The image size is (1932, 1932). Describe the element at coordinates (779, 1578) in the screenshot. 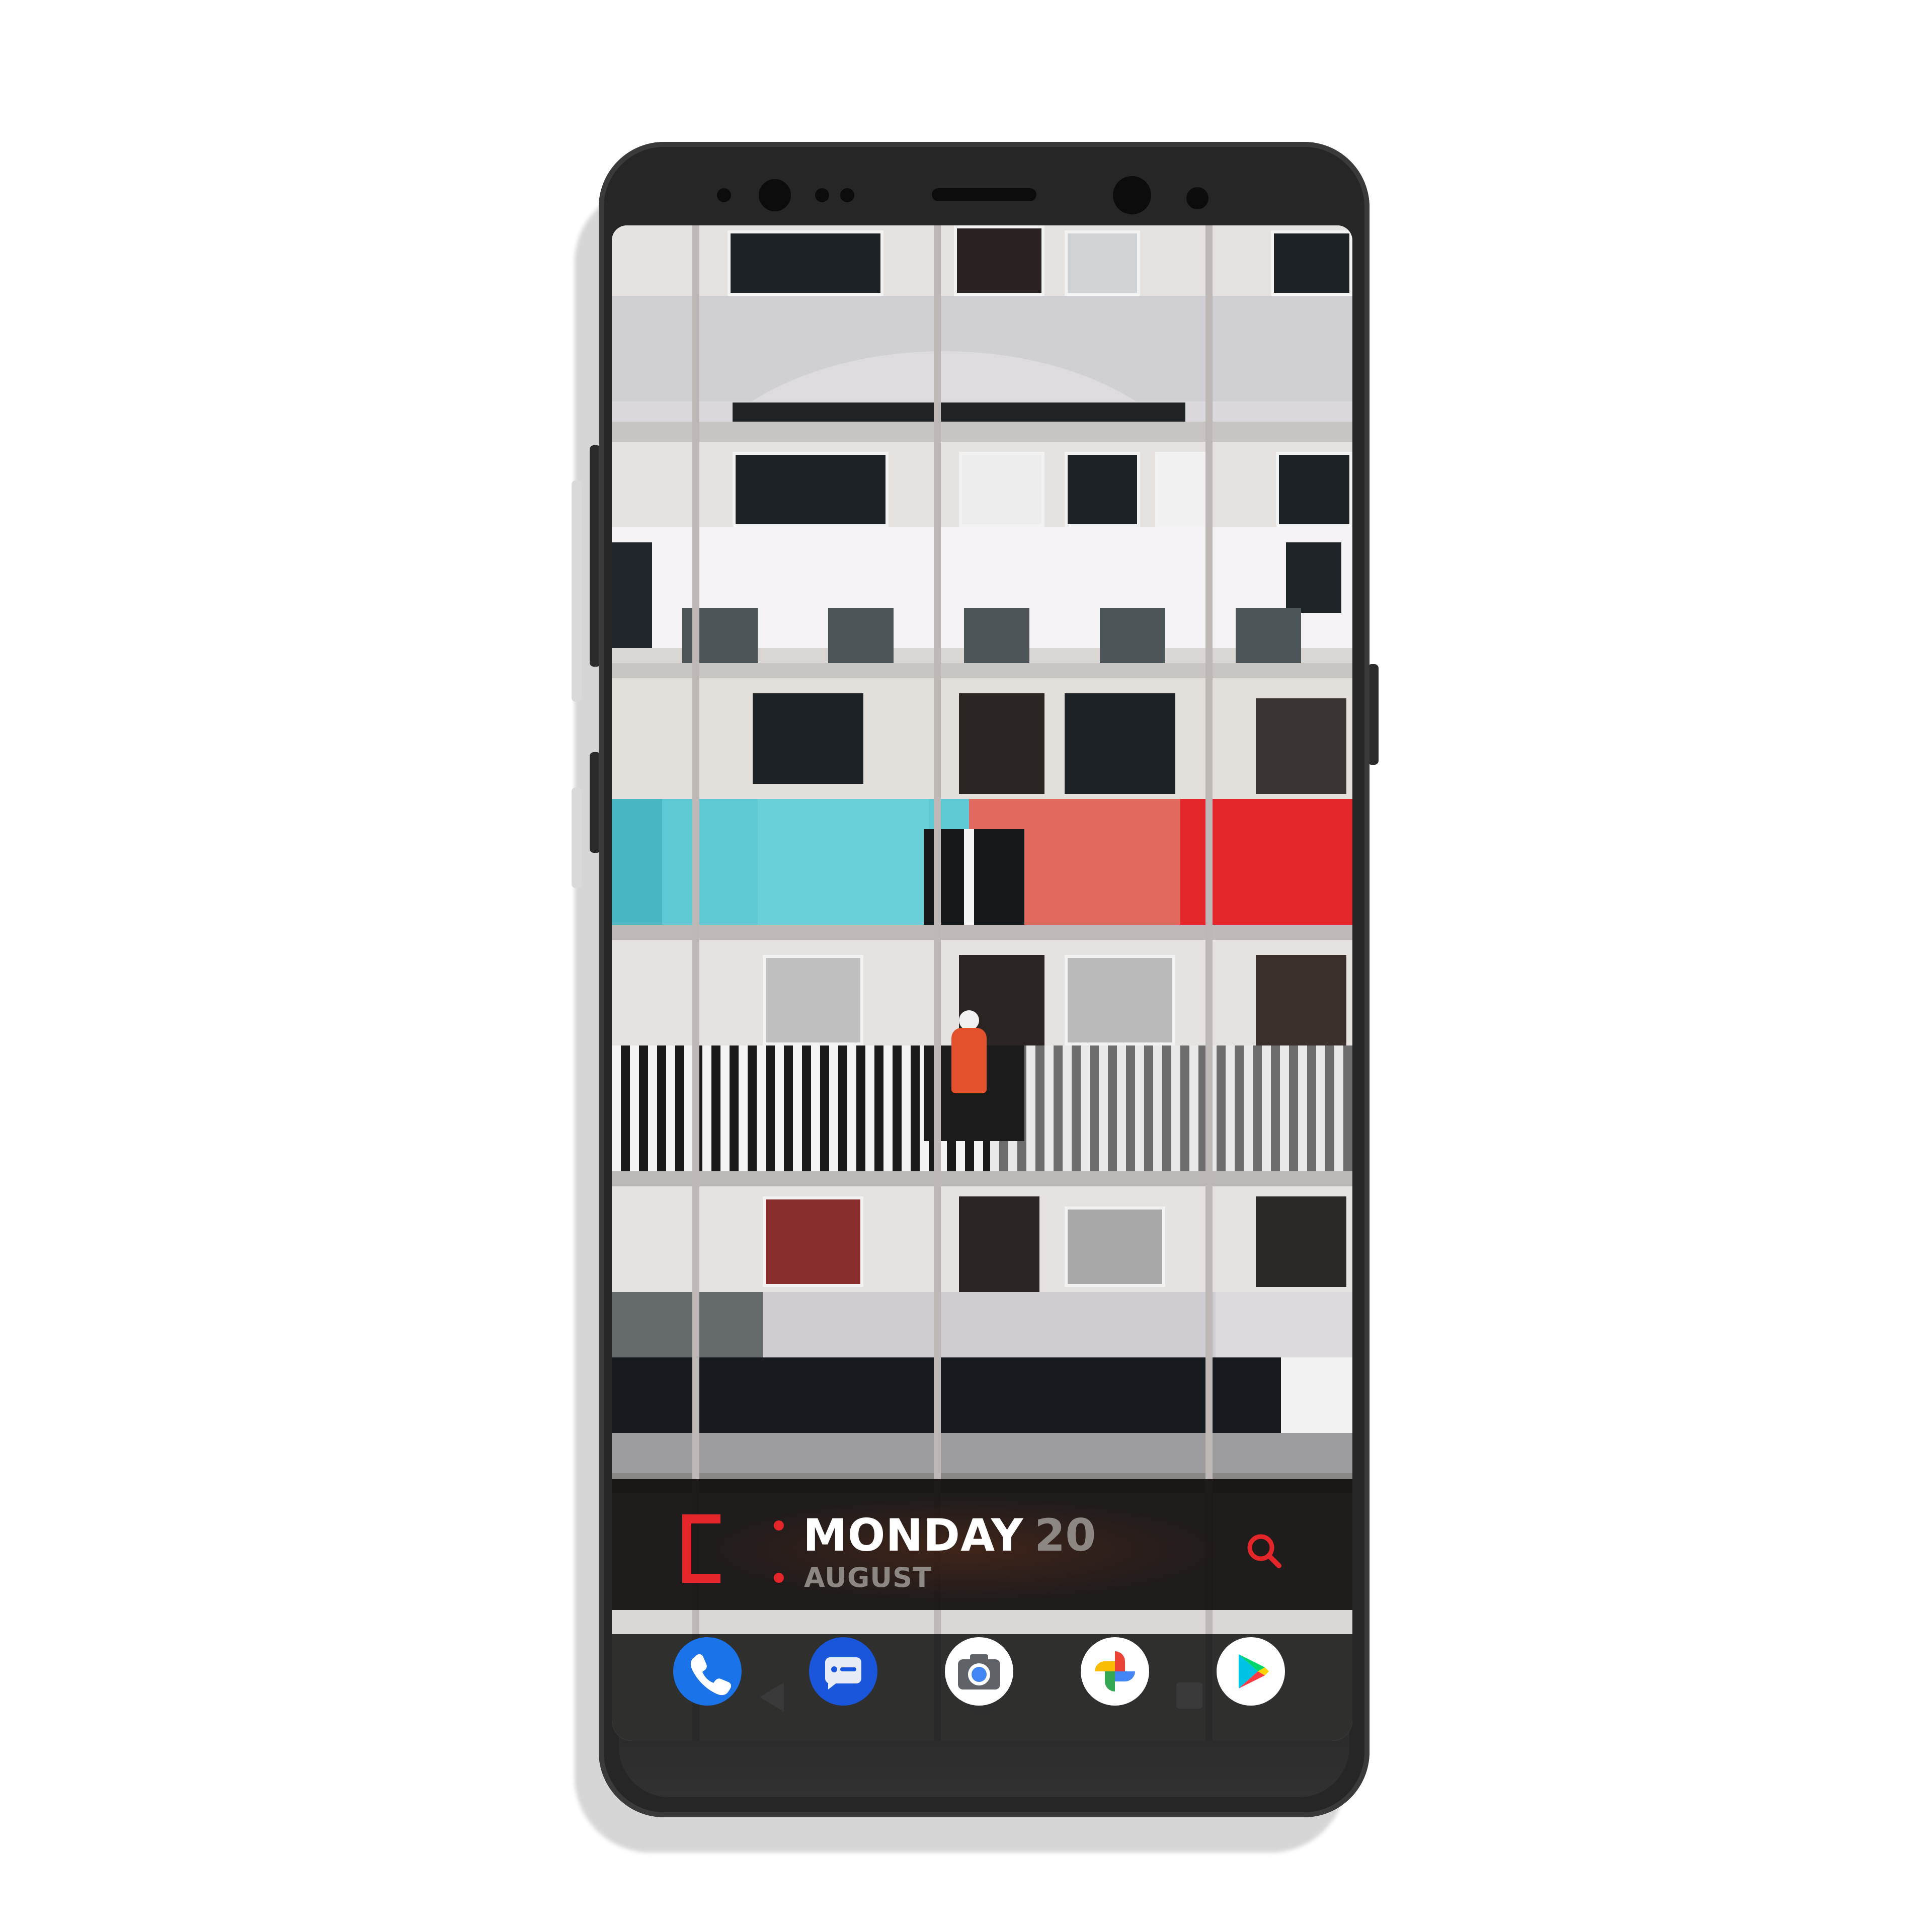

I see `accent-dot-bottom` at that location.